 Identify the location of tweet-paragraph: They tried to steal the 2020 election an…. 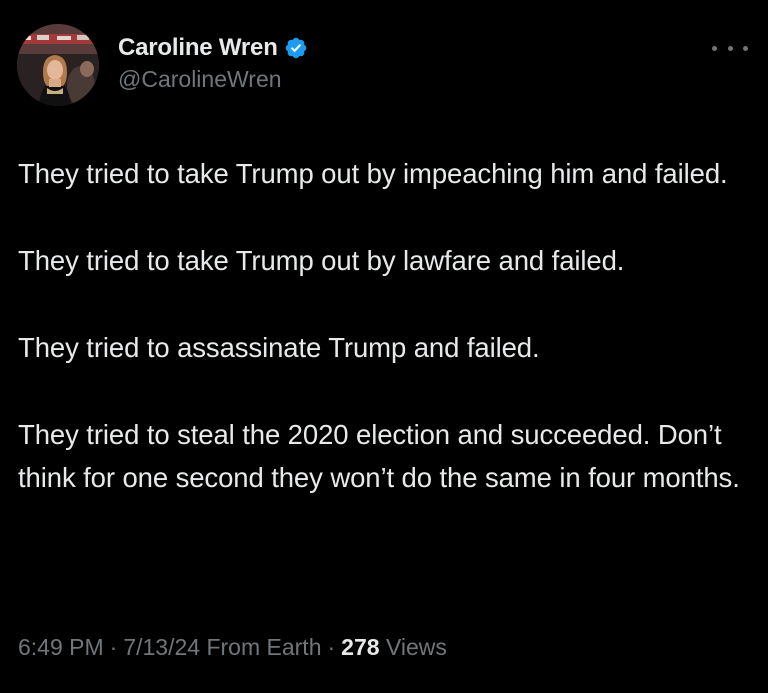
(379, 456).